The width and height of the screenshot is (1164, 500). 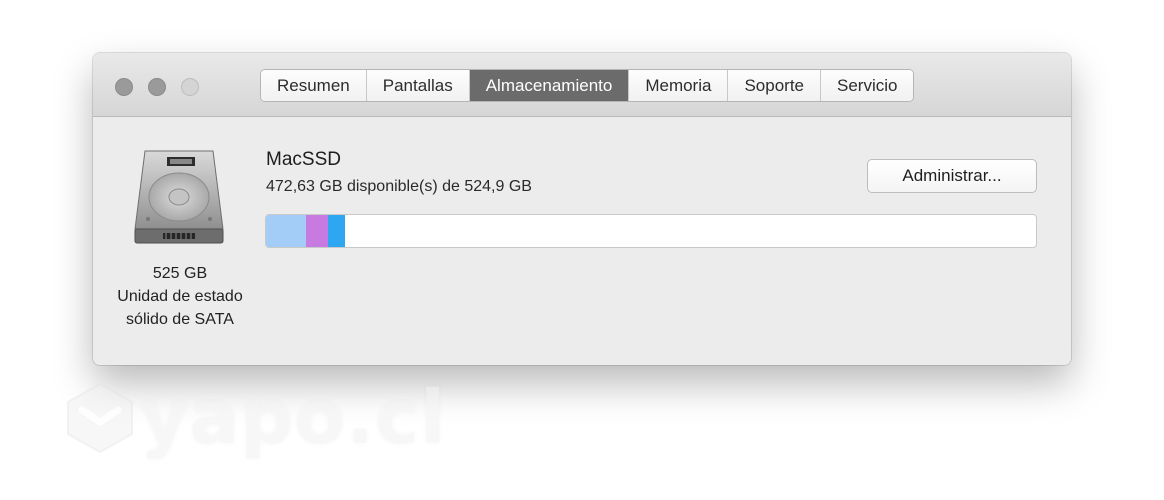 What do you see at coordinates (157, 87) in the screenshot?
I see `minimize-window-button` at bounding box center [157, 87].